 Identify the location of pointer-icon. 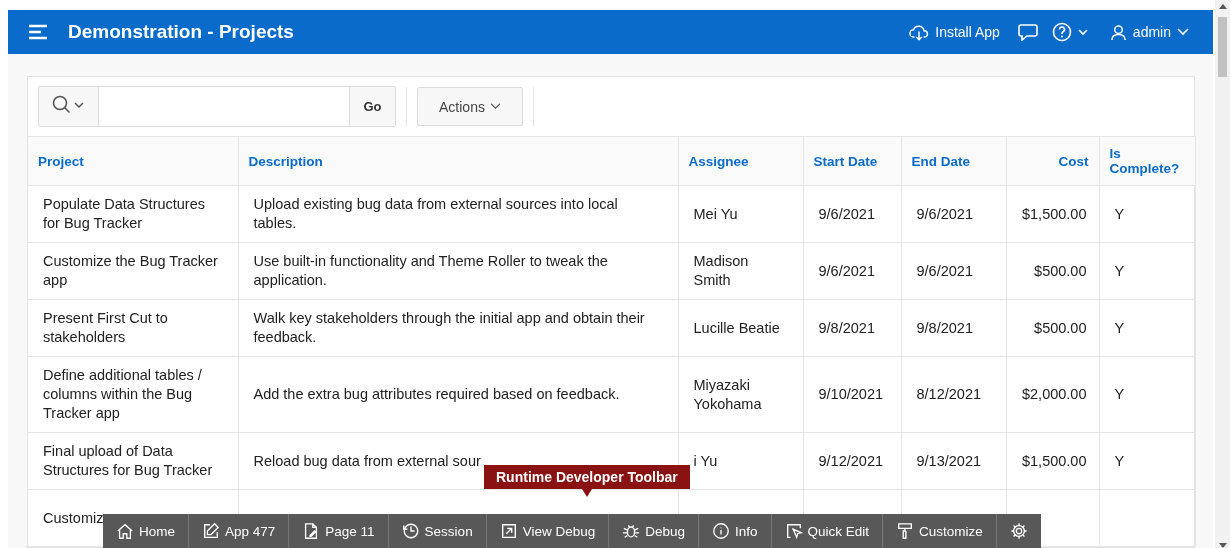
(586, 493).